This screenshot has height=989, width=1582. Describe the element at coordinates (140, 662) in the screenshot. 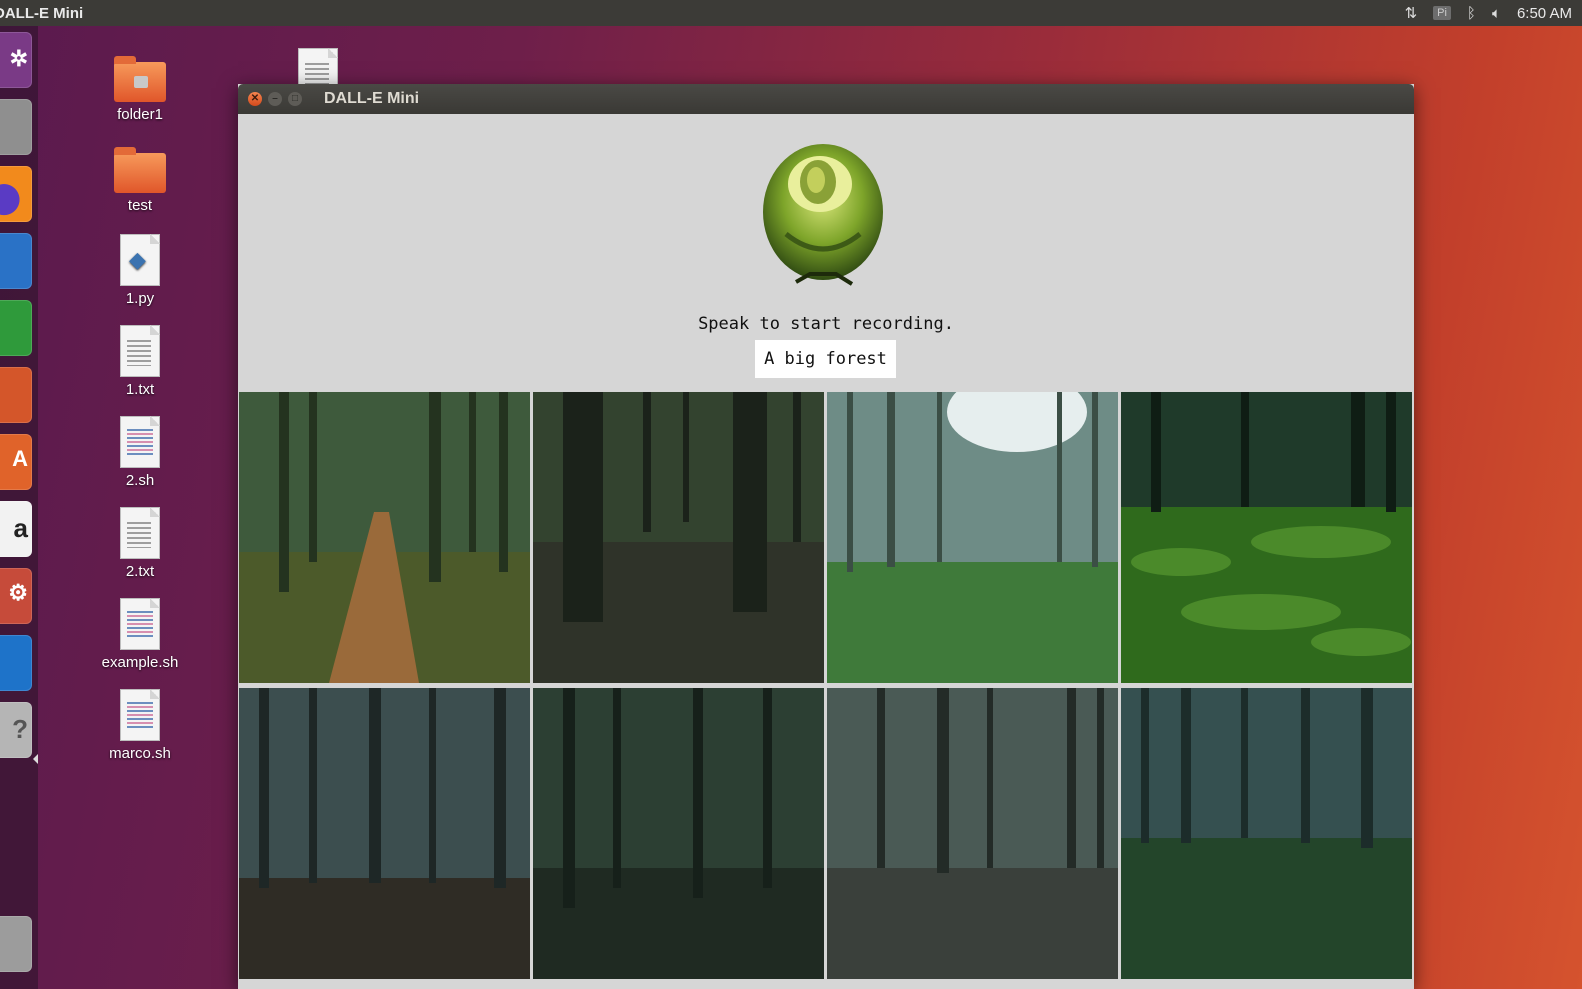

I see `desktop-icon-label: example.sh` at that location.